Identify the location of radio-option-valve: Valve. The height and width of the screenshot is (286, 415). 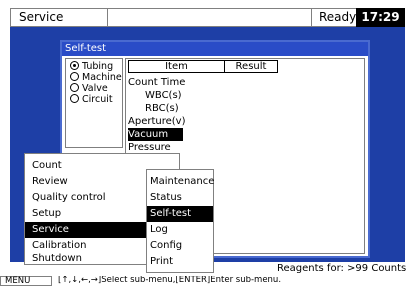
(89, 88).